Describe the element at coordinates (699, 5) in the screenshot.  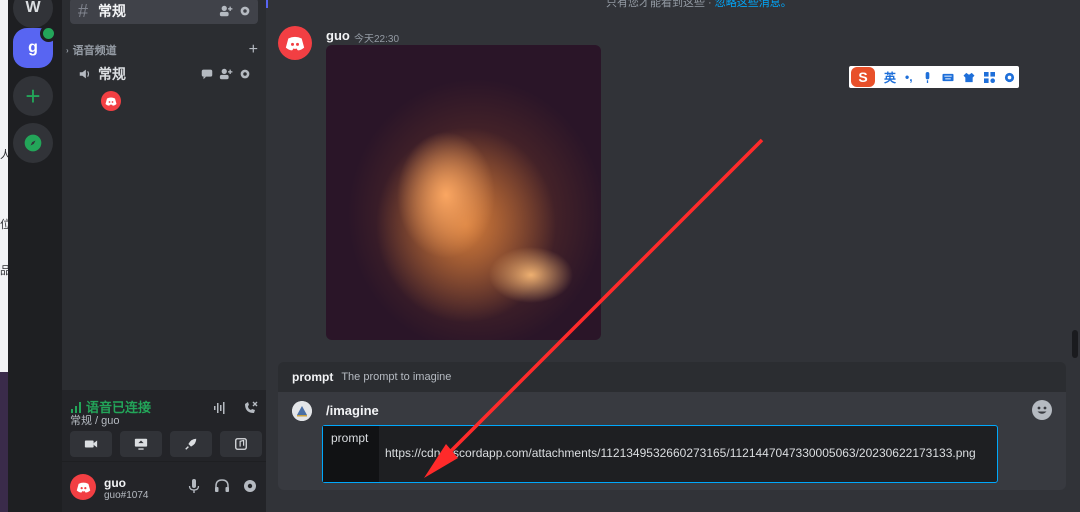
I see `ephemeral-note: 只有您才能看到这些 · 忽略这些消息。` at that location.